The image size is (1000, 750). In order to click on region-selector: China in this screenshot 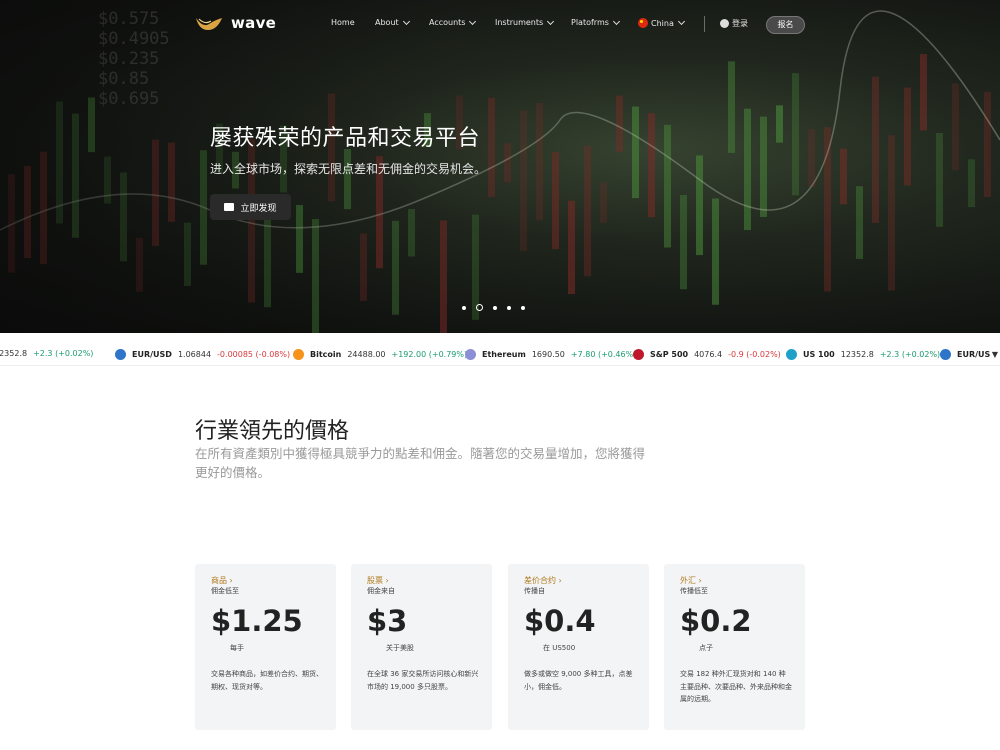, I will do `click(661, 22)`.